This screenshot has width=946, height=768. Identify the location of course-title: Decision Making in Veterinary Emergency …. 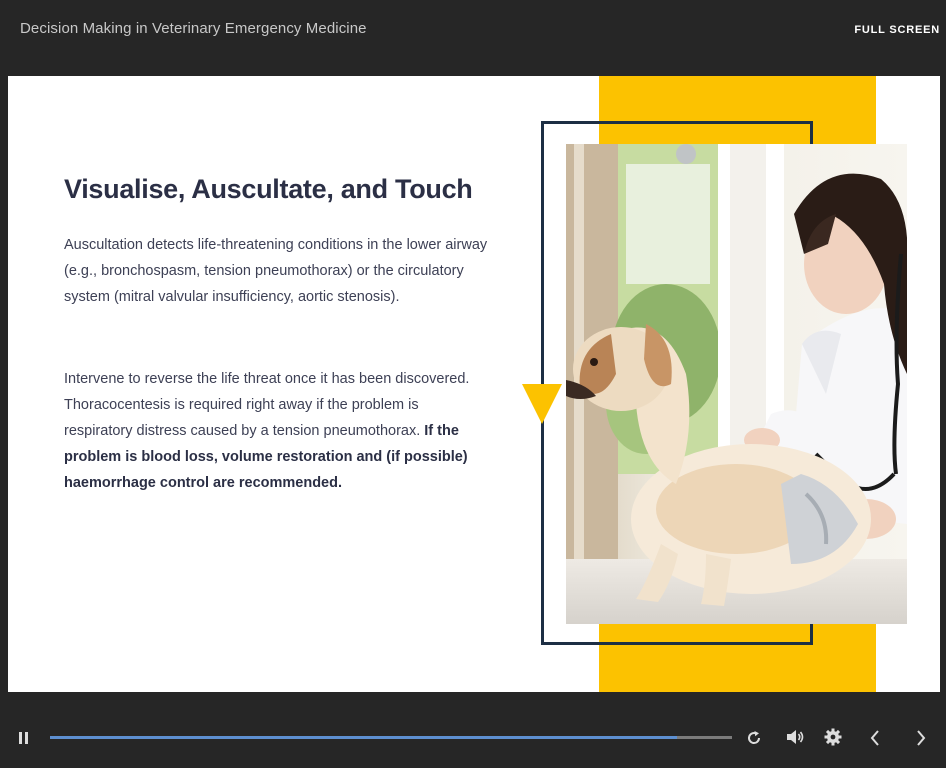
(193, 28).